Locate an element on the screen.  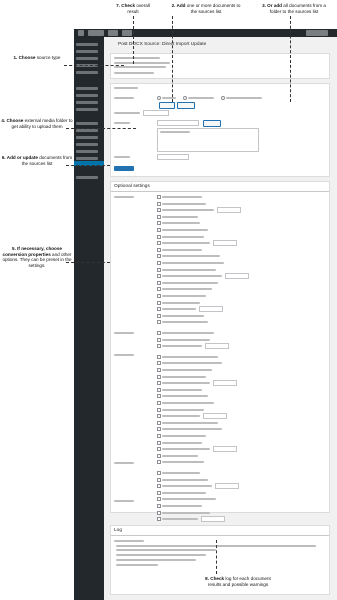
row-label is located at coordinates (124, 501).